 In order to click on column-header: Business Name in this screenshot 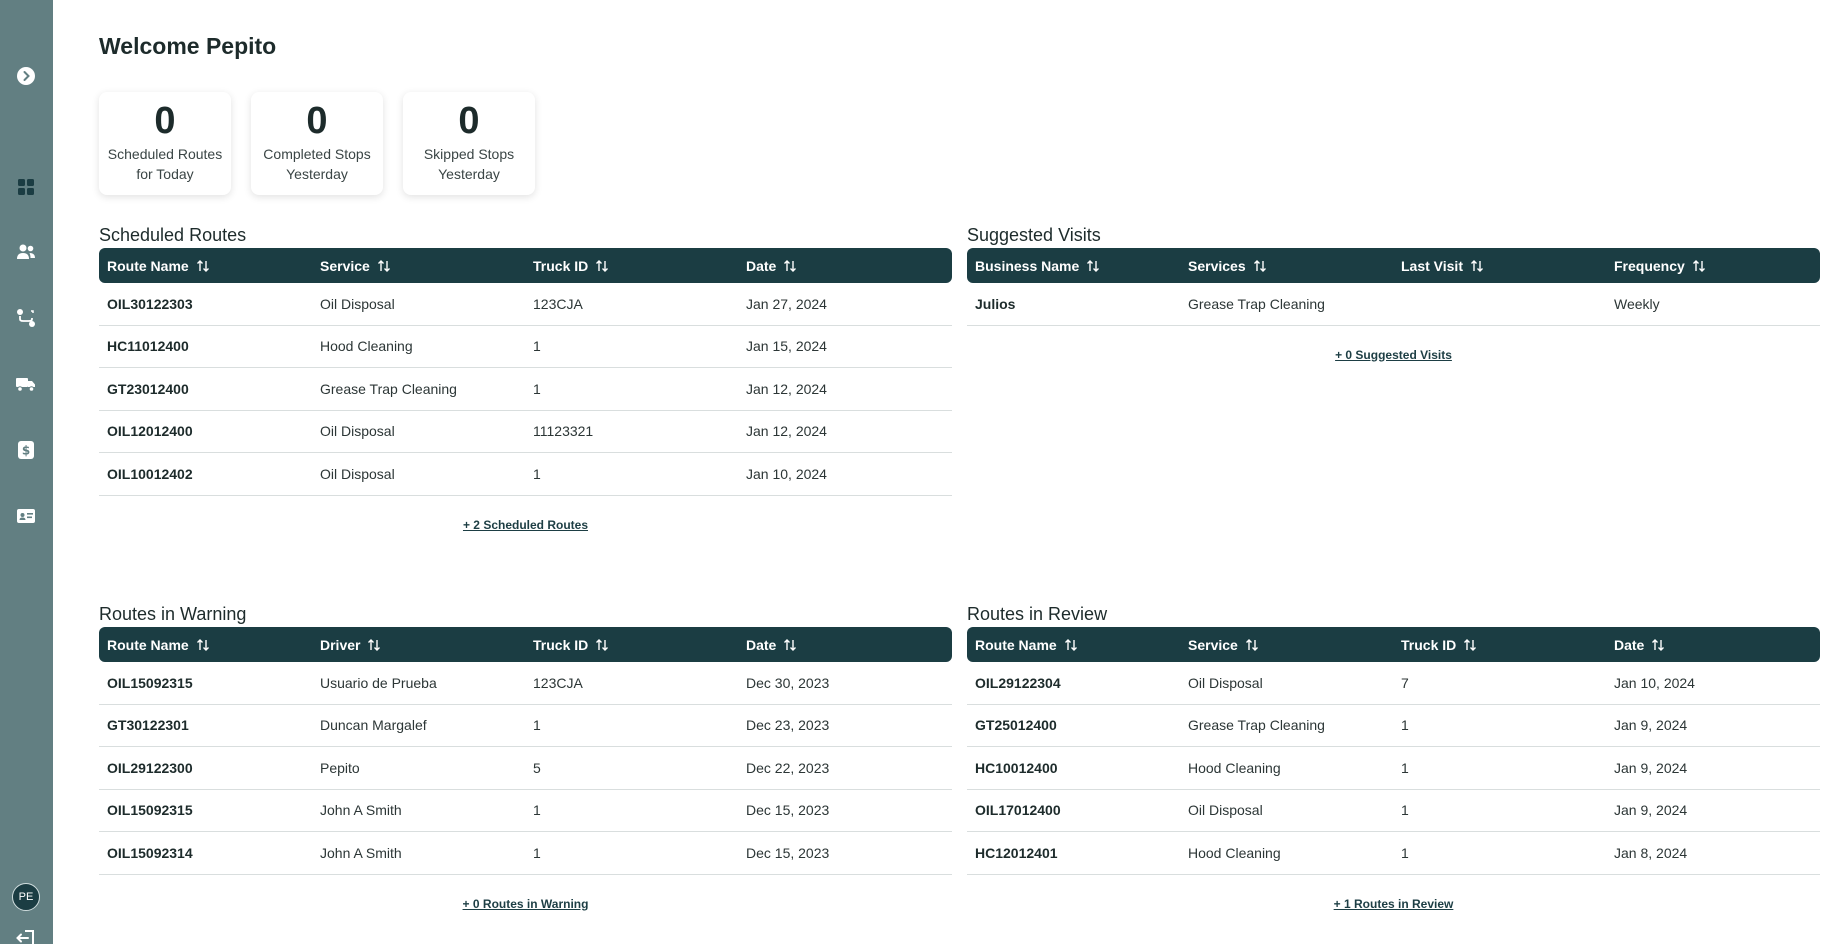, I will do `click(1073, 266)`.